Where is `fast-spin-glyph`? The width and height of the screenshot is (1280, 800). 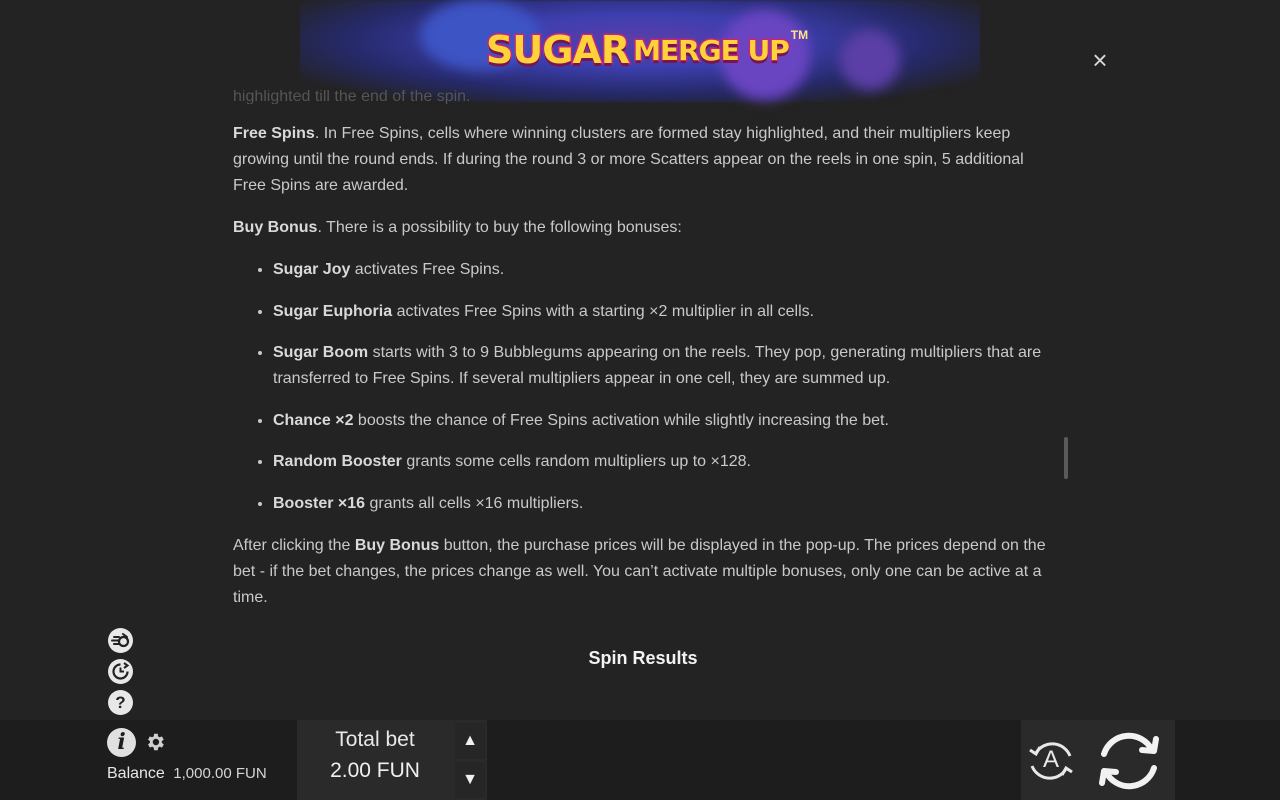
fast-spin-glyph is located at coordinates (120, 640).